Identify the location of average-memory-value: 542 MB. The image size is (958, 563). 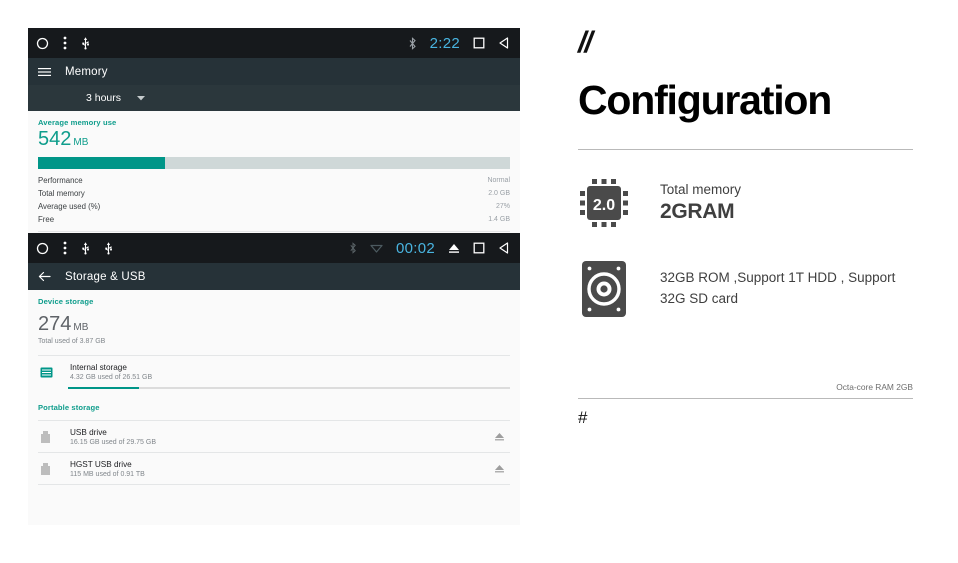
(274, 139).